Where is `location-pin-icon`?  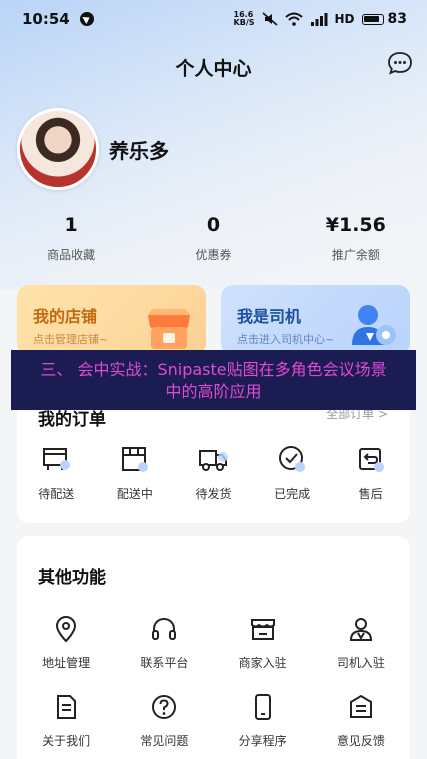 location-pin-icon is located at coordinates (66, 629).